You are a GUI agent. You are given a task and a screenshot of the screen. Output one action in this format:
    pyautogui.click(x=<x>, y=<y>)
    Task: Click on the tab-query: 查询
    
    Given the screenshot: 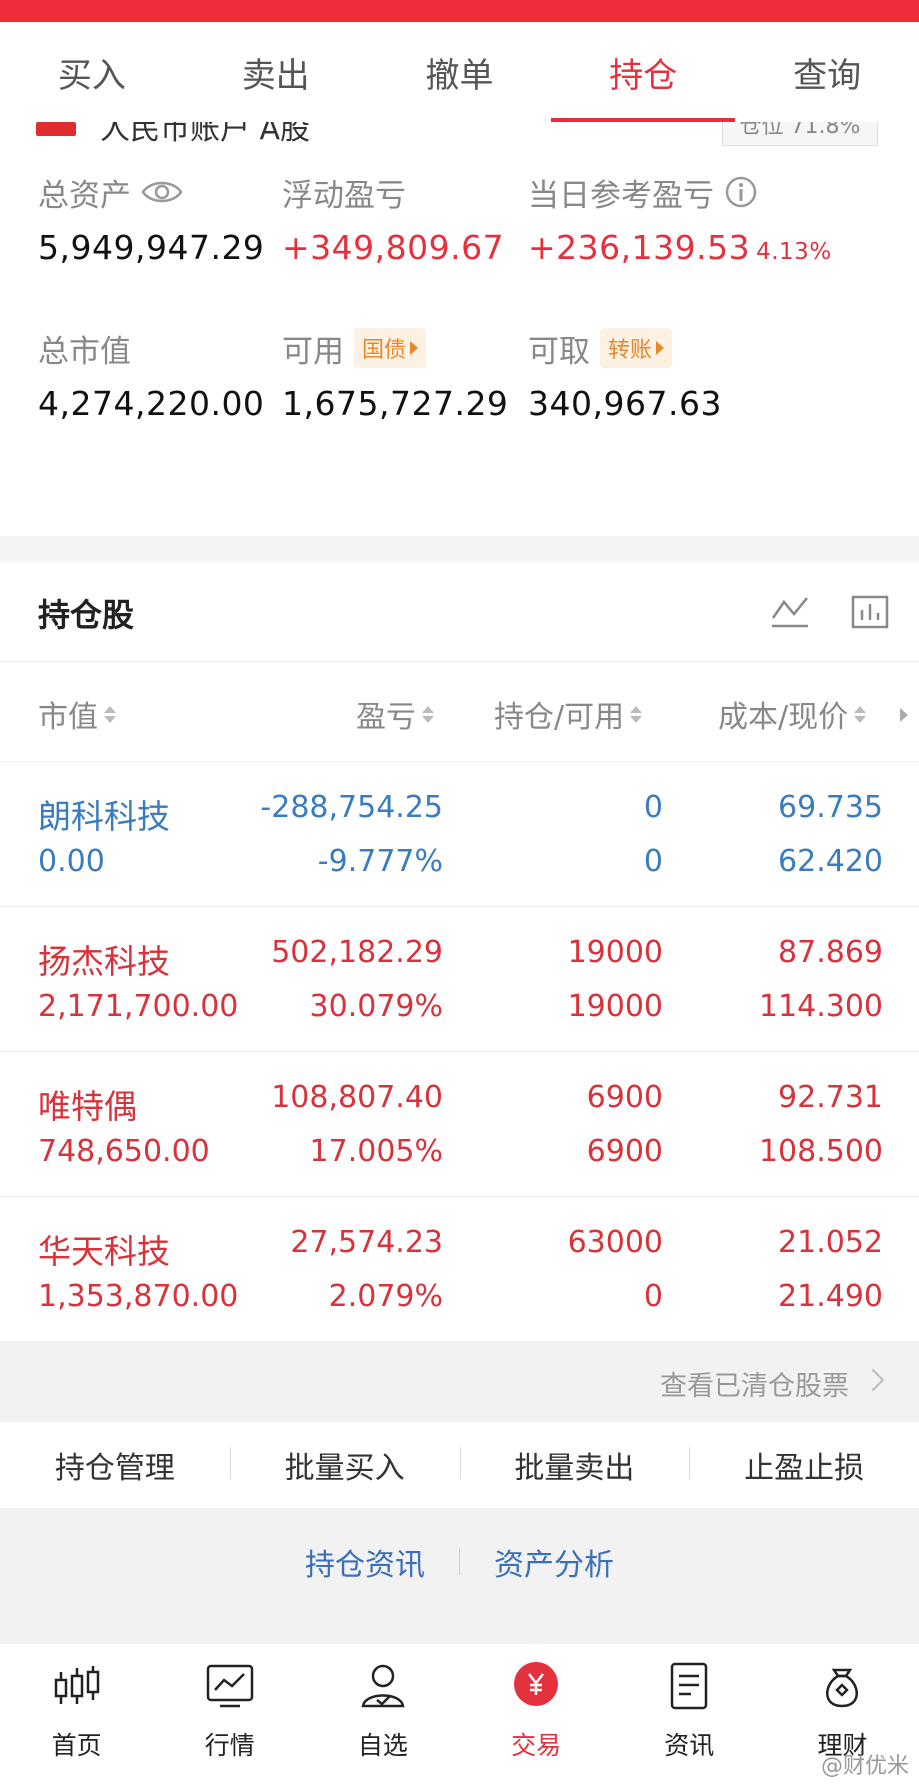 What is the action you would take?
    pyautogui.click(x=827, y=72)
    